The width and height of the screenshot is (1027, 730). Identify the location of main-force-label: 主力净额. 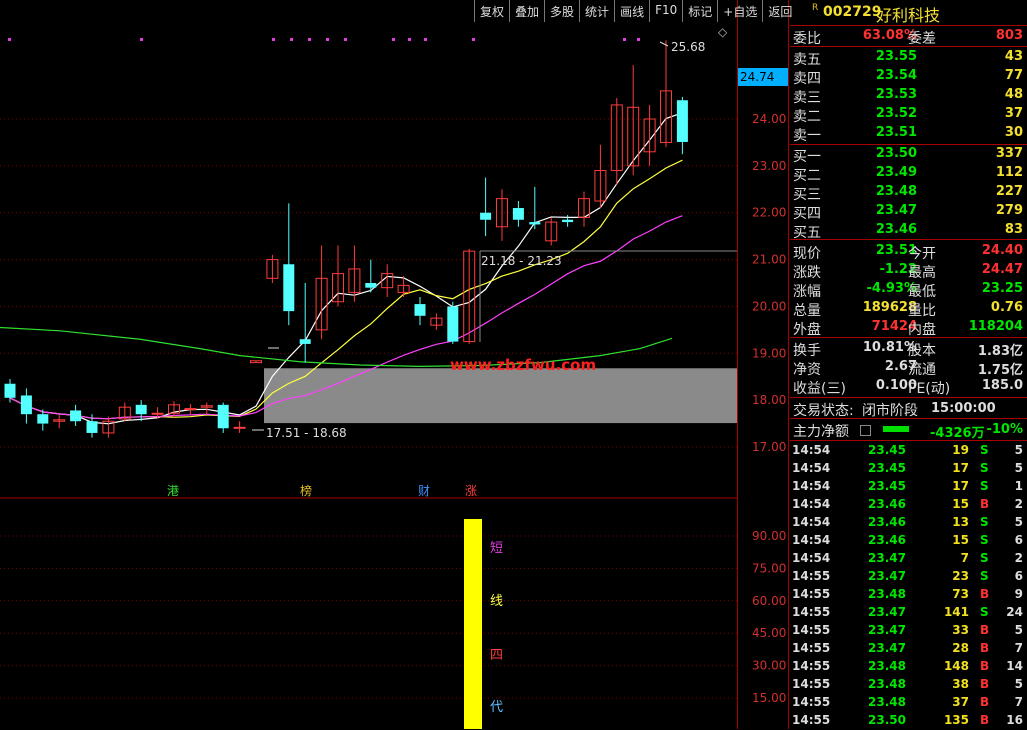
(821, 432).